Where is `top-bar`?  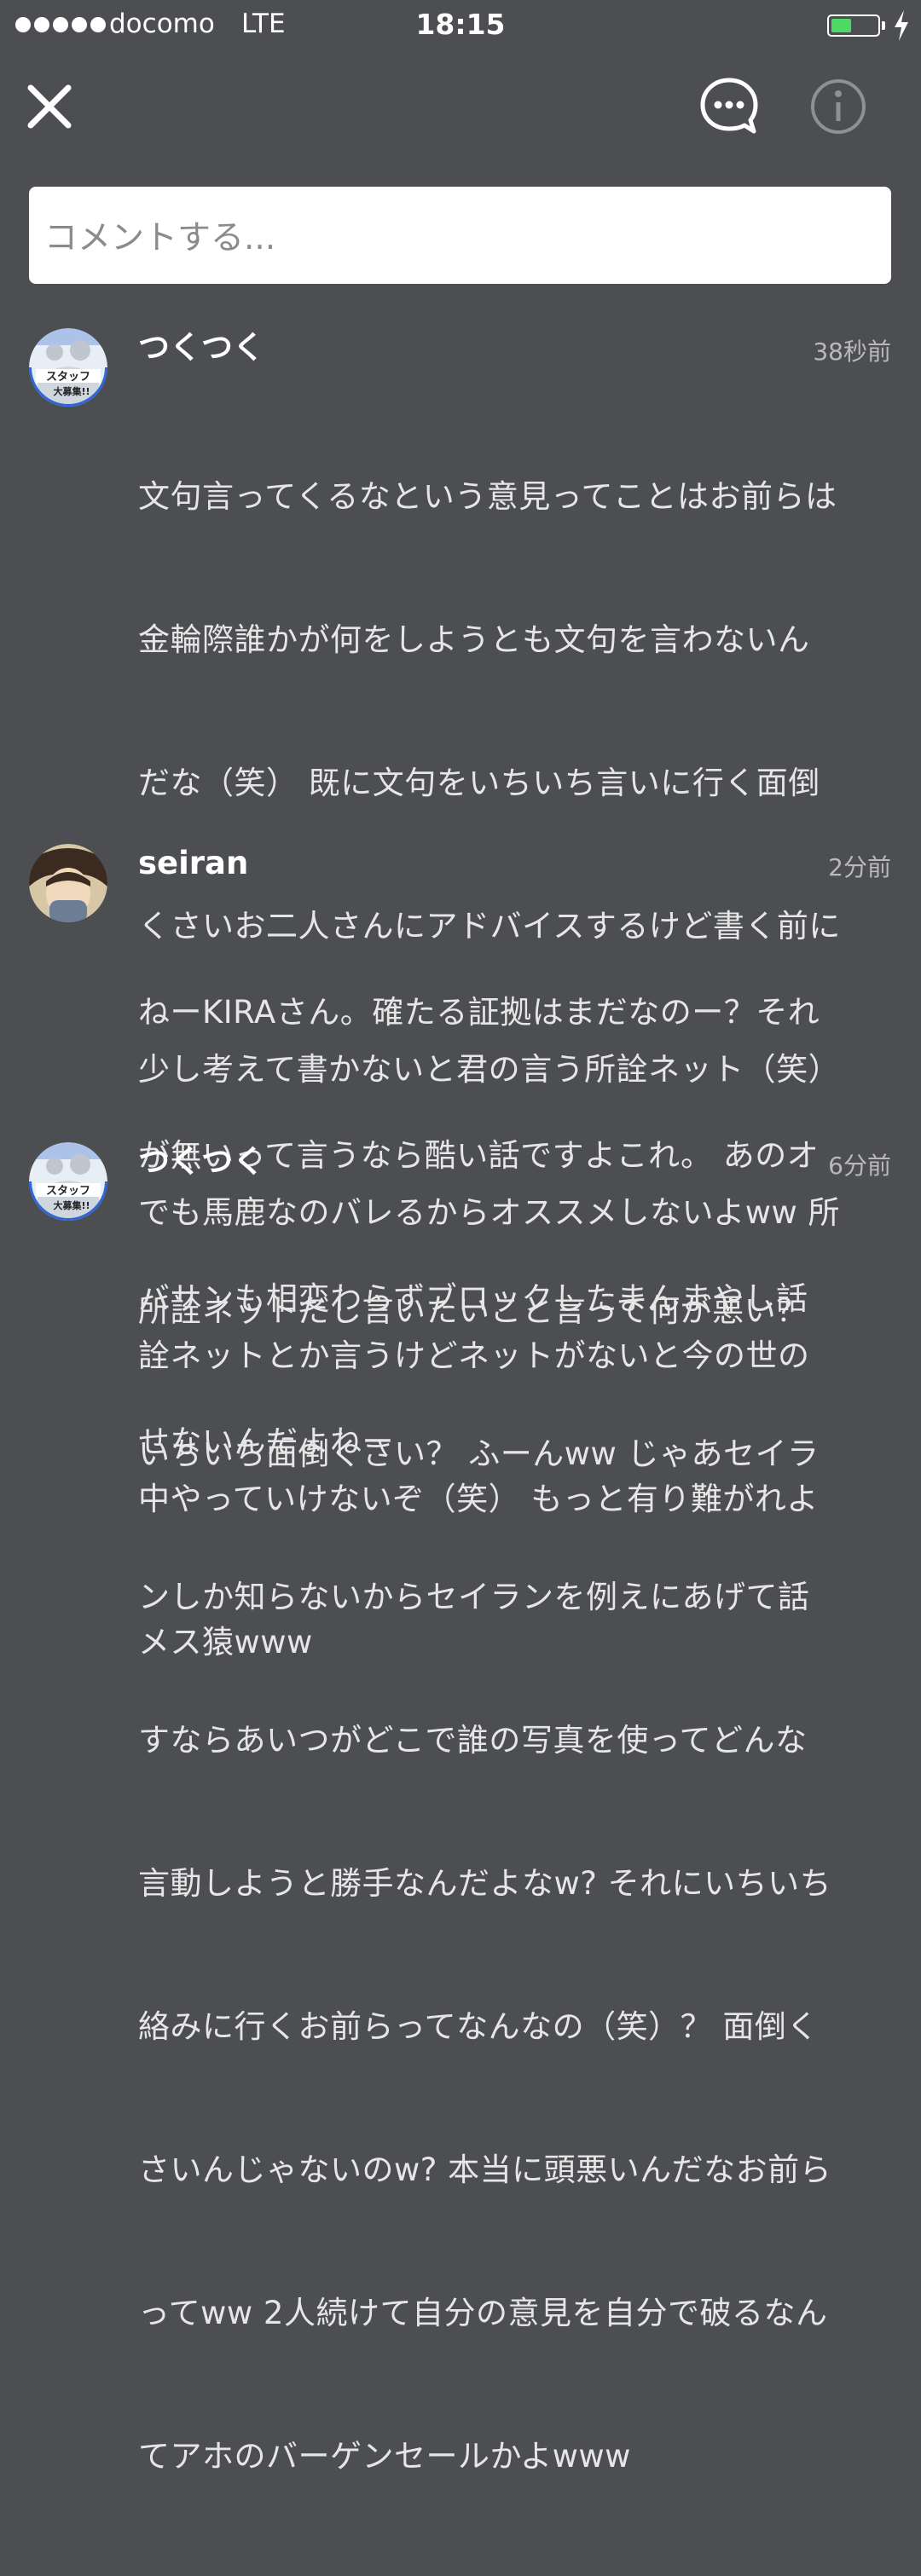
top-bar is located at coordinates (460, 106).